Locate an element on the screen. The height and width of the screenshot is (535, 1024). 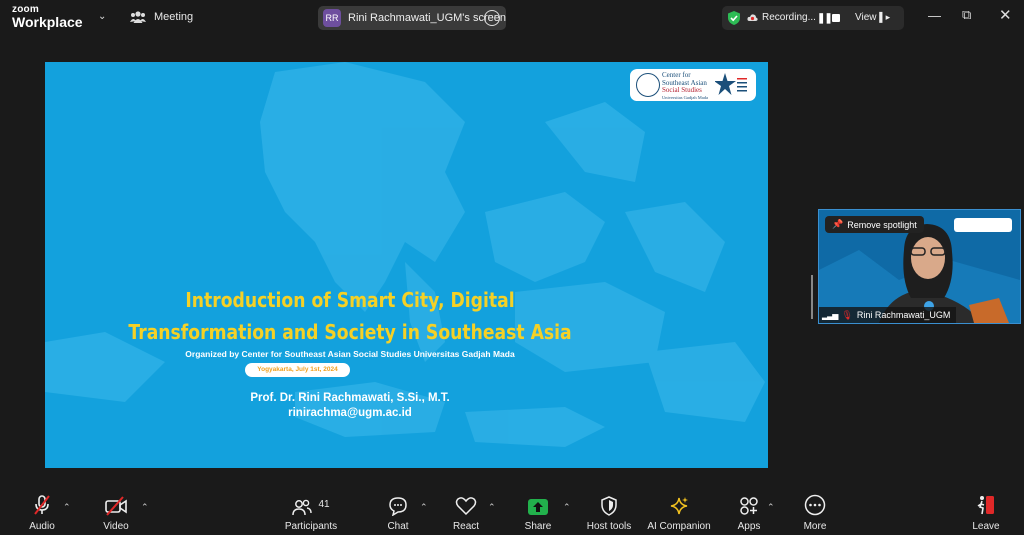
signal-strength-icon: ▂▃▅ is located at coordinates (830, 315).